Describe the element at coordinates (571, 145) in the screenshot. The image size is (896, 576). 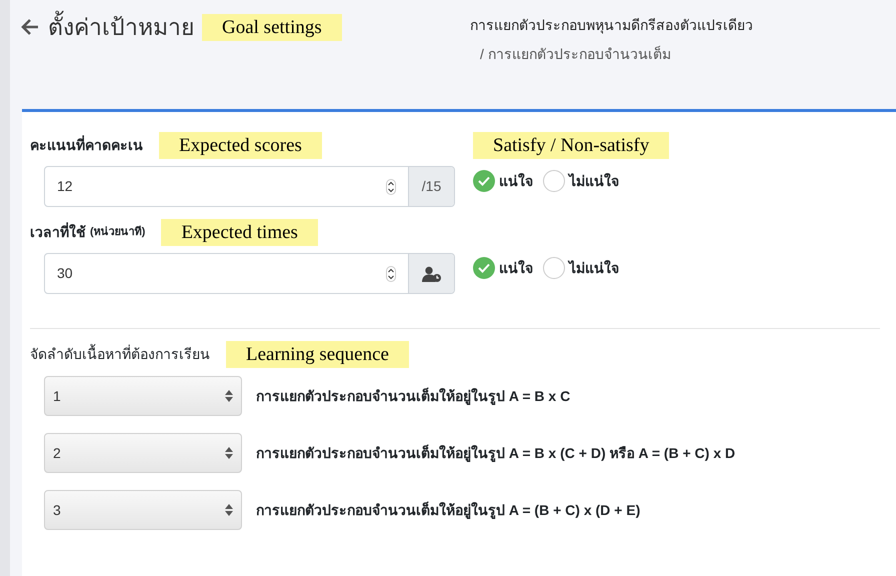
I see `annotation-label: Satisfy / Non-satisfy` at that location.